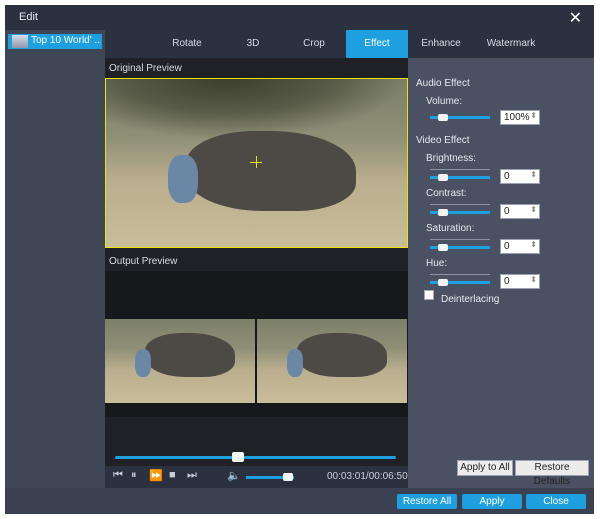 This screenshot has width=600, height=519. What do you see at coordinates (450, 228) in the screenshot?
I see `saturation-label: Saturation:` at bounding box center [450, 228].